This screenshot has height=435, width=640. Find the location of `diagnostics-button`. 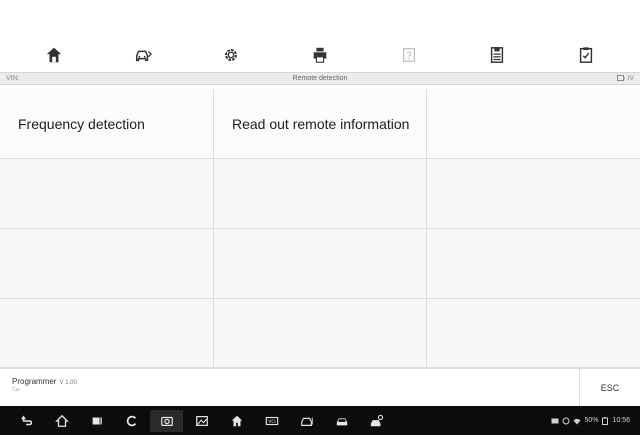

diagnostics-button is located at coordinates (341, 421).